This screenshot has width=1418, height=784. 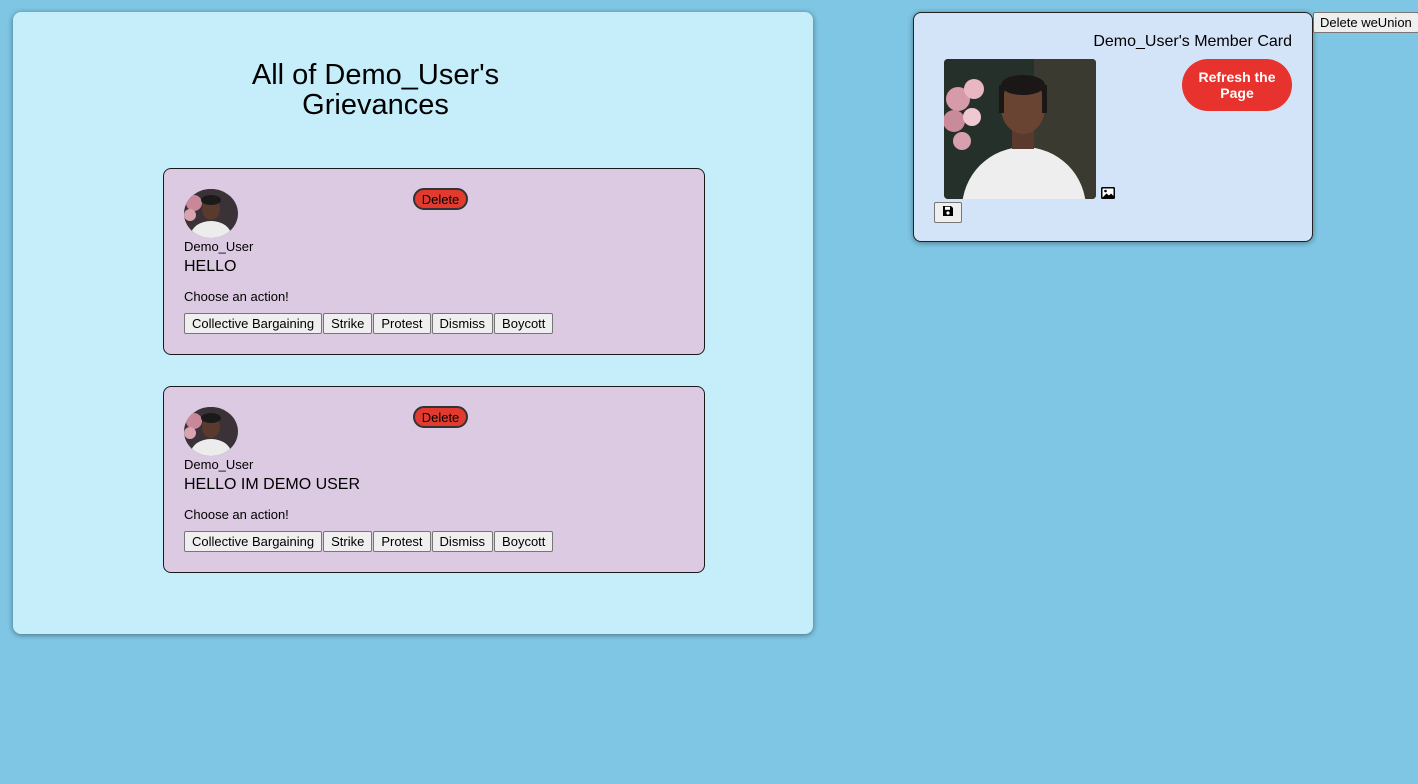 I want to click on save-icon, so click(x=948, y=212).